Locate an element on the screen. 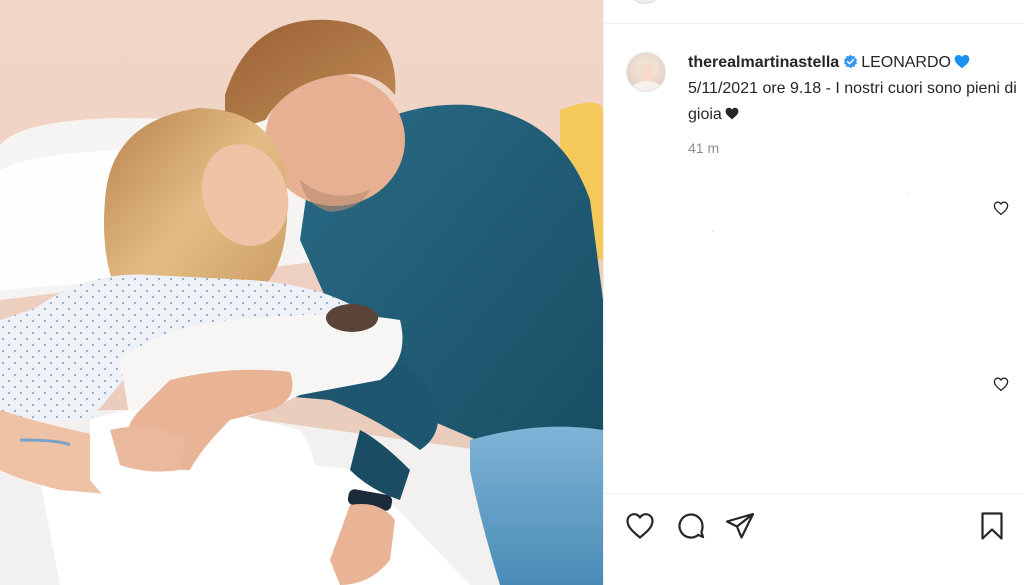  caption-title: LEONARDO is located at coordinates (906, 62).